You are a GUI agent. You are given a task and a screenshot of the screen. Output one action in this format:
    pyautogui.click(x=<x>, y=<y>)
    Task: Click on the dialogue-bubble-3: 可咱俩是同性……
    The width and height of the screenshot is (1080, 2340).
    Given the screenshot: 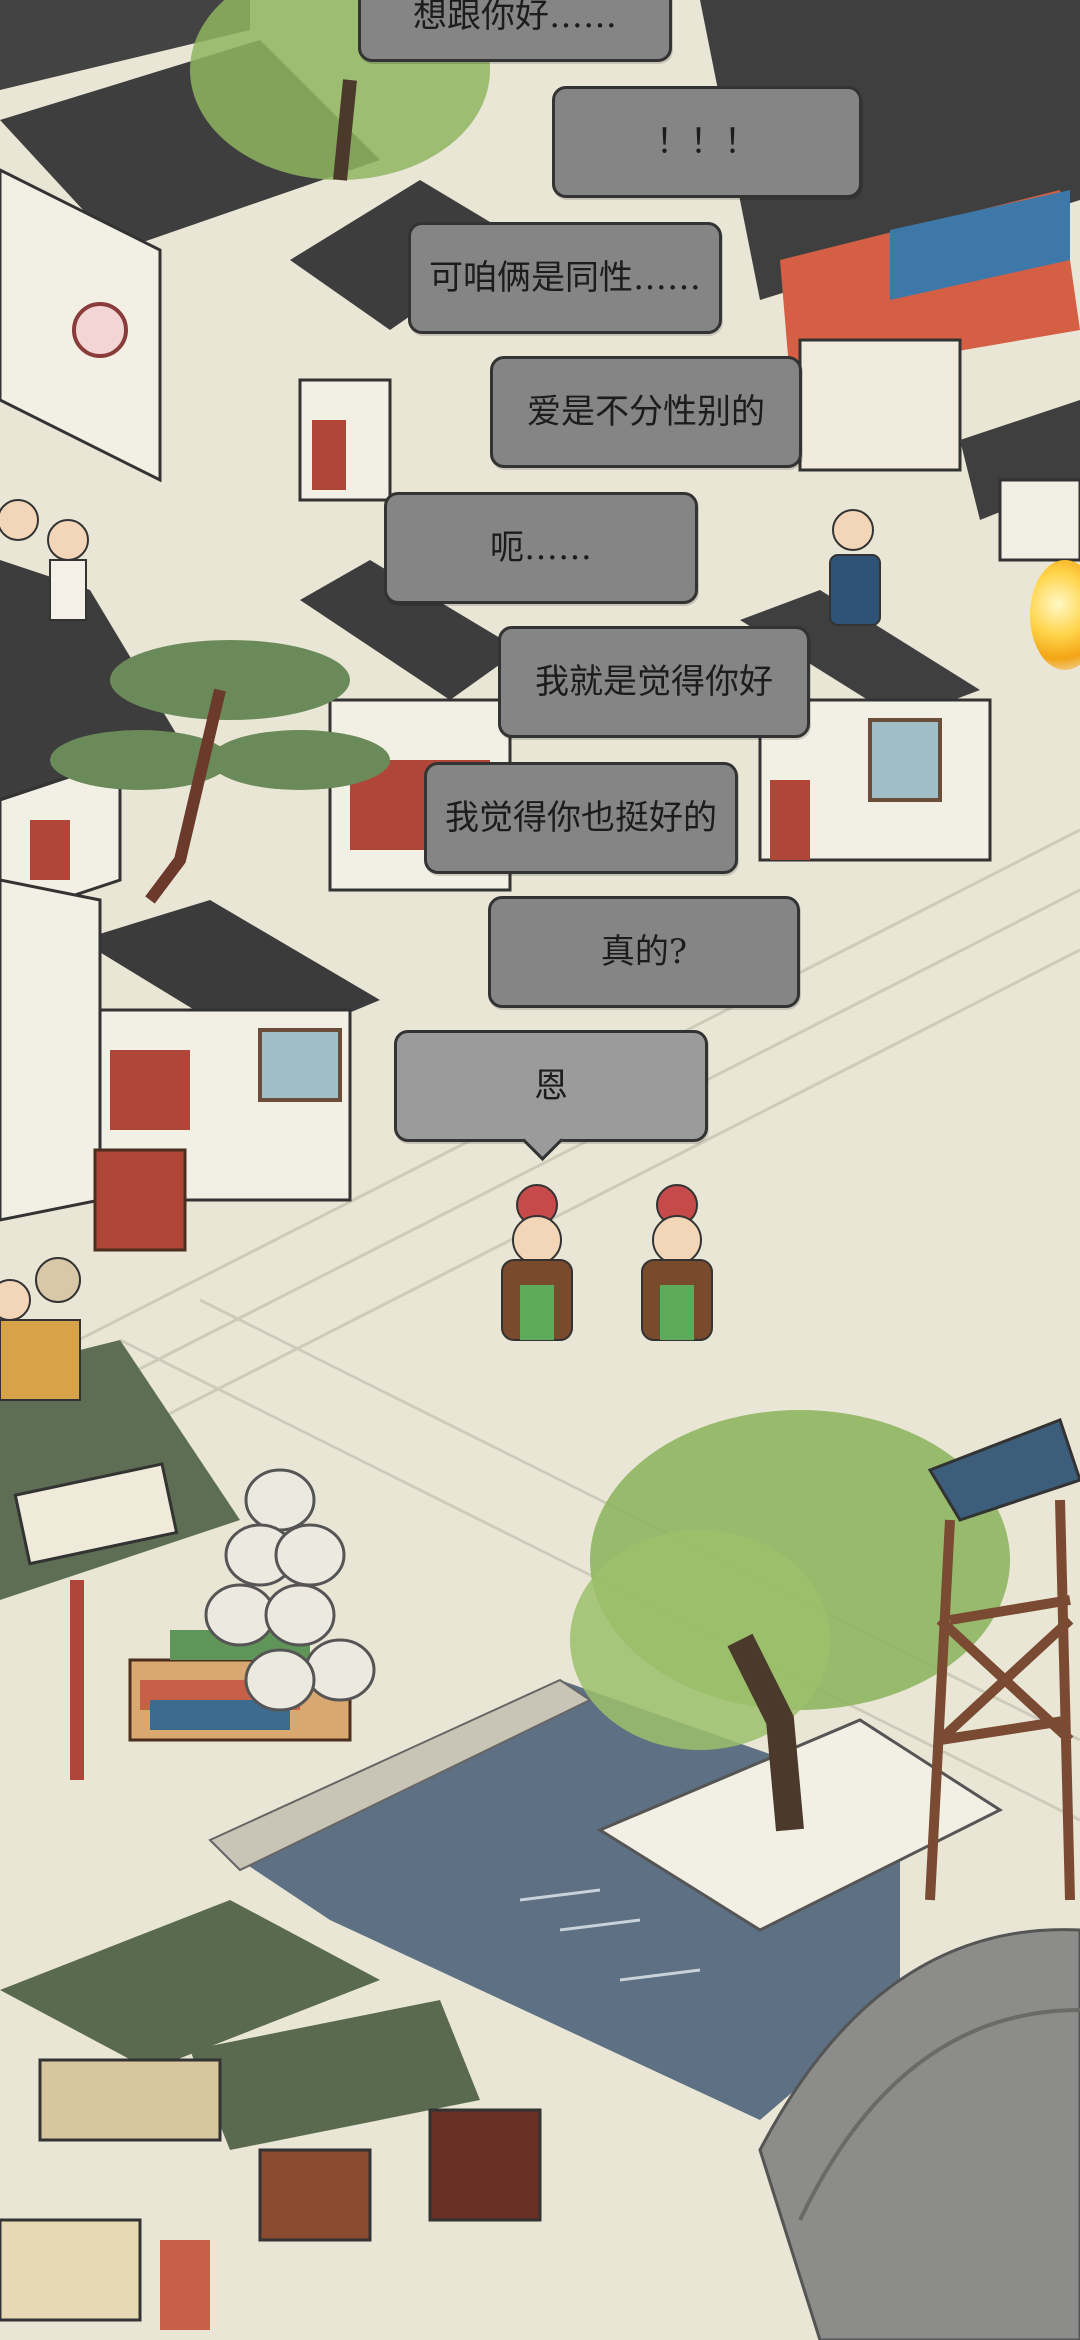 What is the action you would take?
    pyautogui.click(x=565, y=278)
    